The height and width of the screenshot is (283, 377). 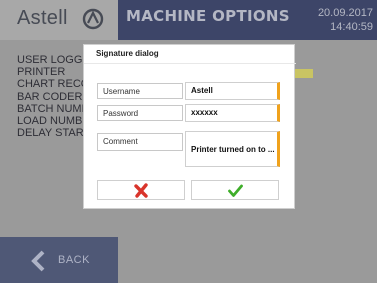 What do you see at coordinates (190, 63) in the screenshot?
I see `dialog-divider` at bounding box center [190, 63].